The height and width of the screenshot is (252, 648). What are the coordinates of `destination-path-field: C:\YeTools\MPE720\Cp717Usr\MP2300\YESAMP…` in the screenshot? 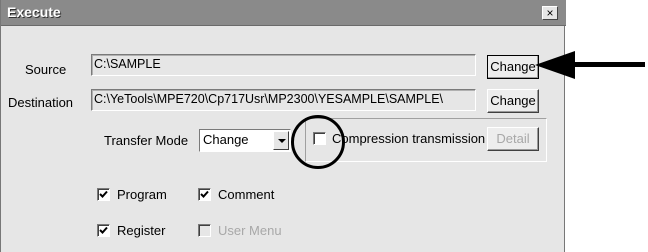 It's located at (283, 100).